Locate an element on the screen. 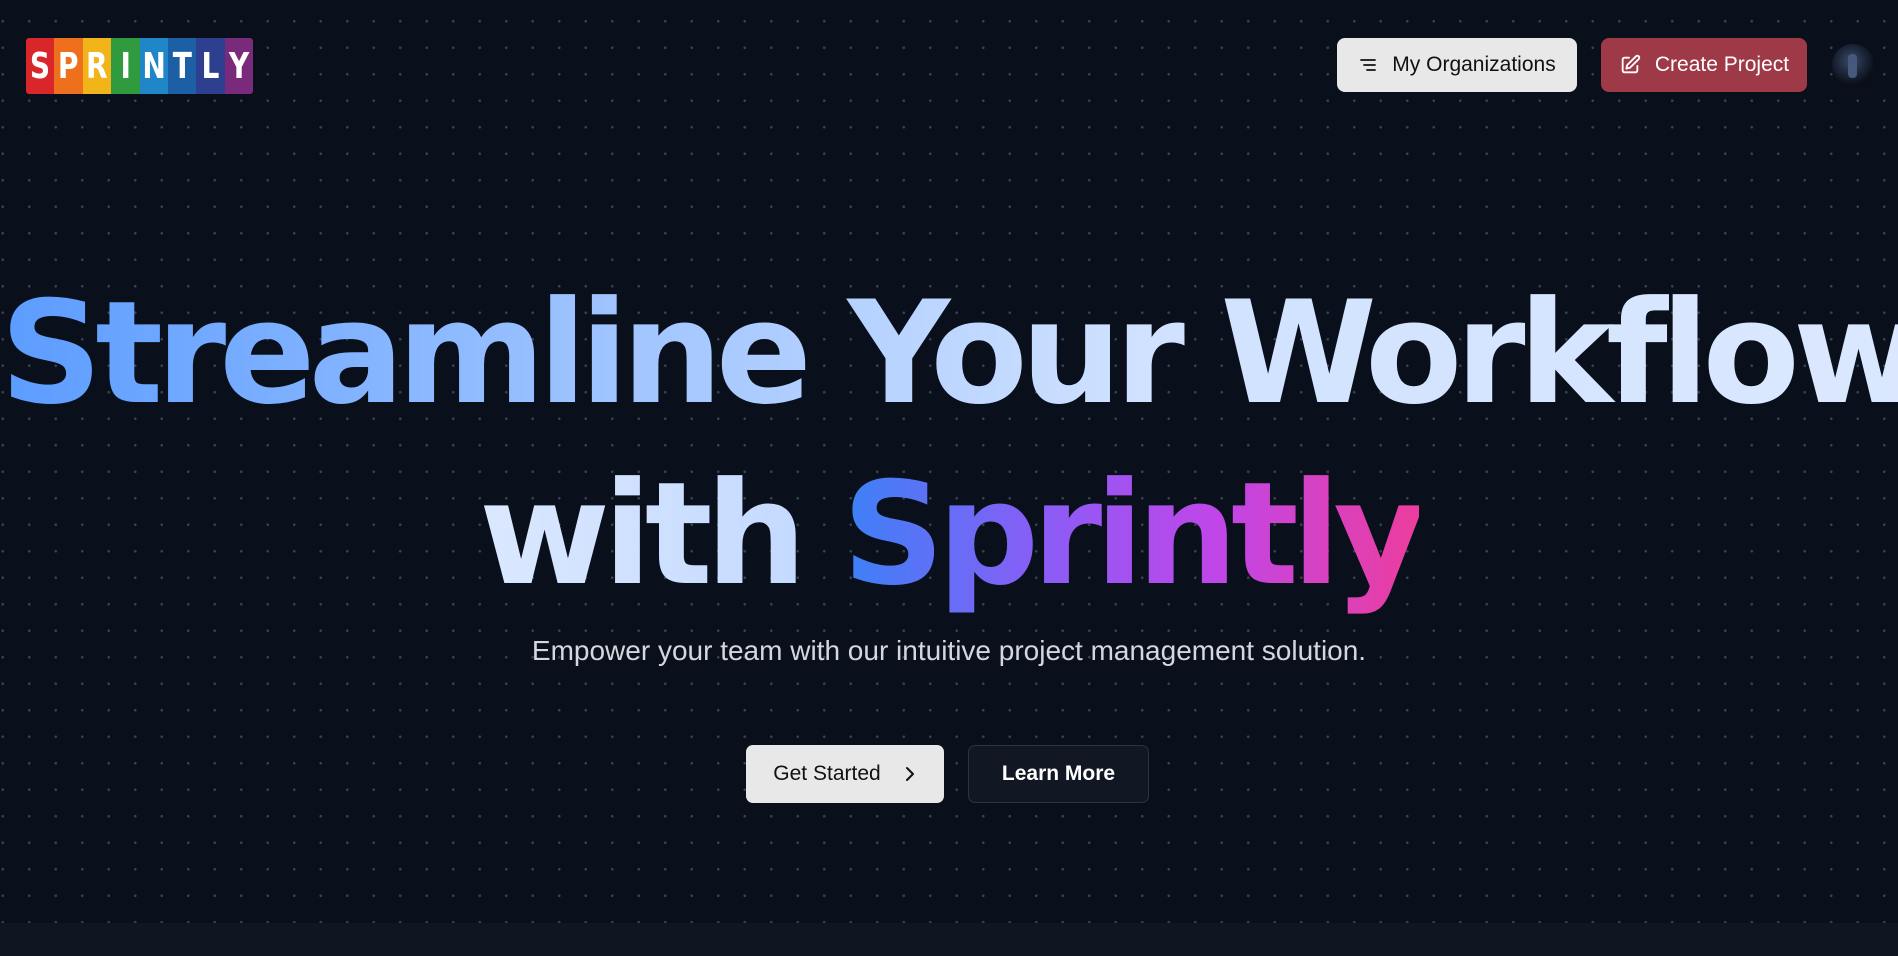  user-avatar is located at coordinates (1853, 65).